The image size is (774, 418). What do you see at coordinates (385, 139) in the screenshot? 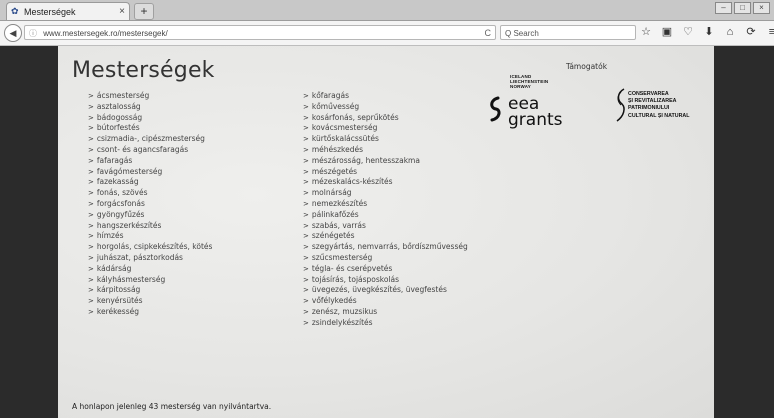
I see `craft-link: > kürtőskalácssütés` at bounding box center [385, 139].